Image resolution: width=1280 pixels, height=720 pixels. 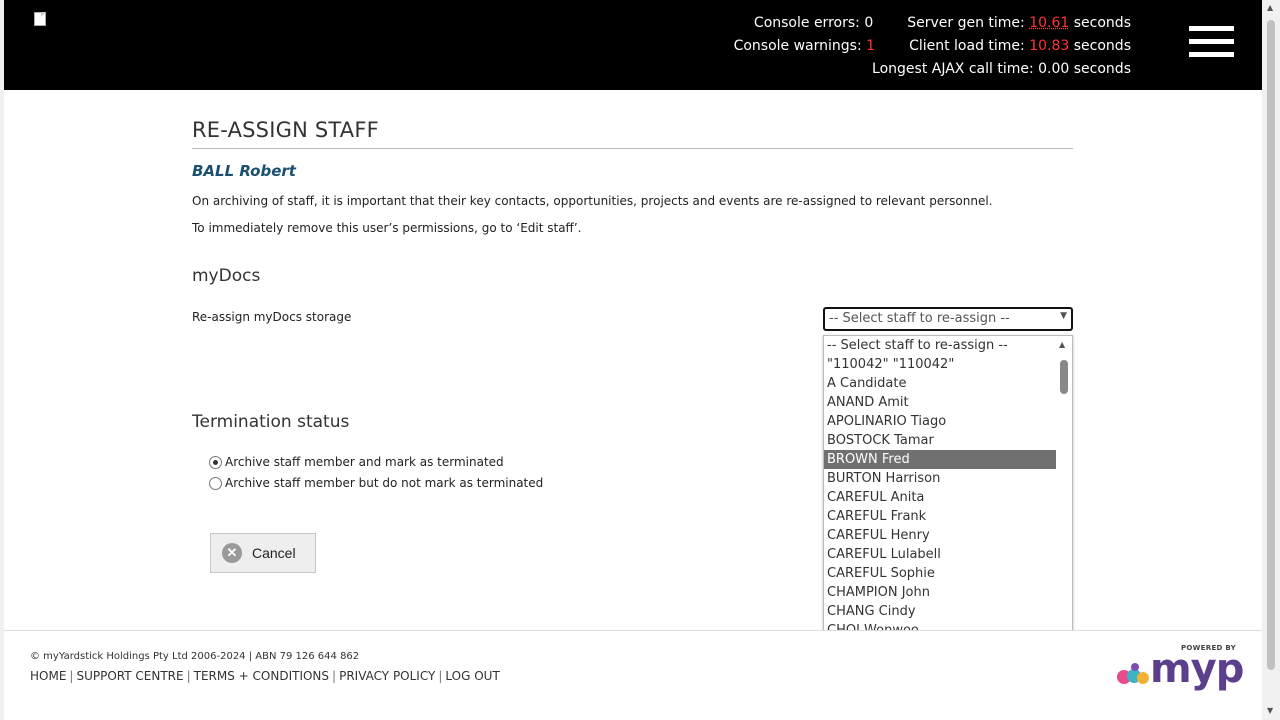 What do you see at coordinates (1063, 316) in the screenshot?
I see `dropdown-arrow-icon: ▼` at bounding box center [1063, 316].